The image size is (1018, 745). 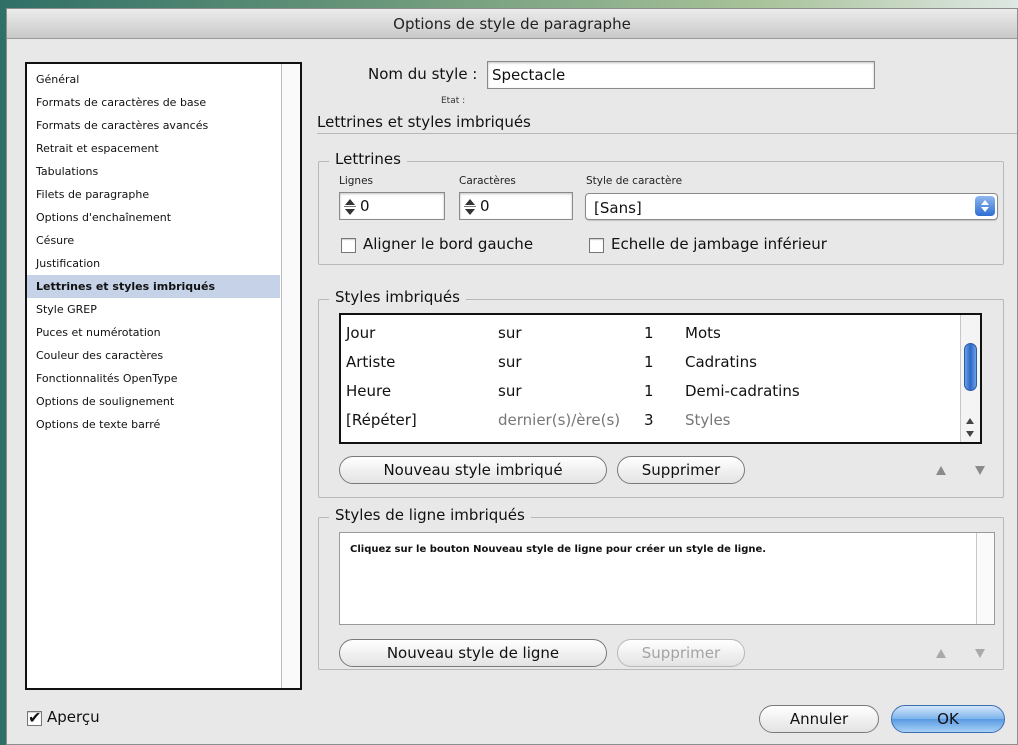 I want to click on style-name-input: Spectacle, so click(x=681, y=75).